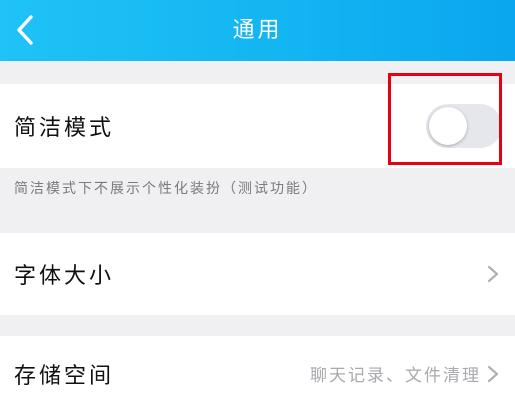  I want to click on page-title: 通用, so click(257, 30).